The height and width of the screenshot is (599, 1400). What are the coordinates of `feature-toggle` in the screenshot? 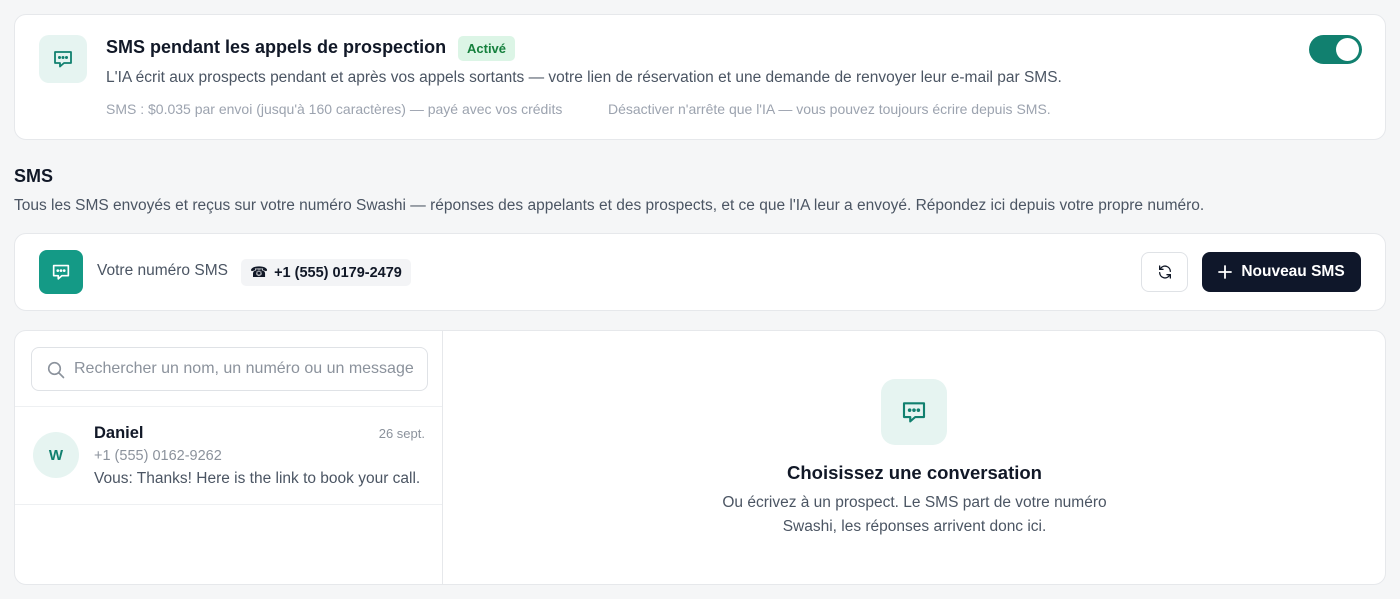 It's located at (1335, 49).